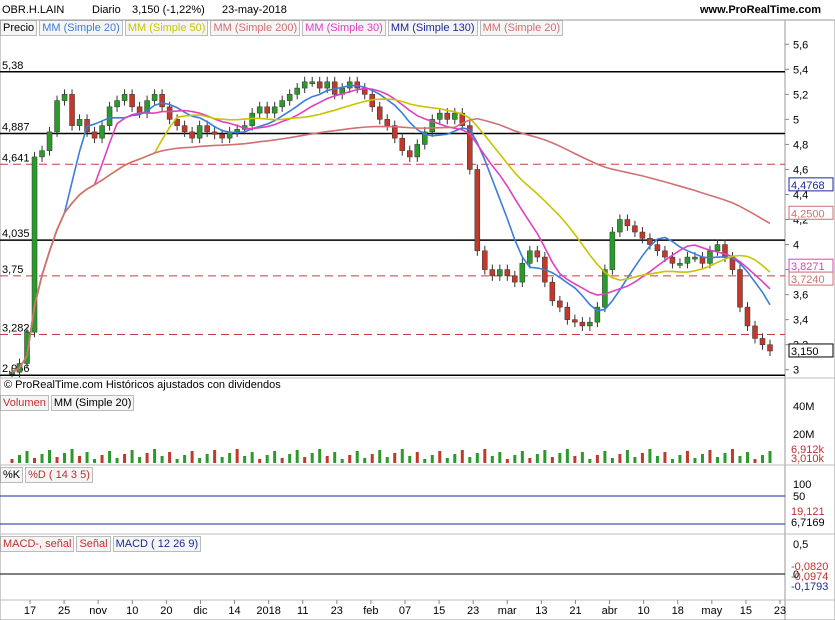 This screenshot has height=620, width=835. Describe the element at coordinates (800, 95) in the screenshot. I see `y-tick-label: 5,2` at that location.